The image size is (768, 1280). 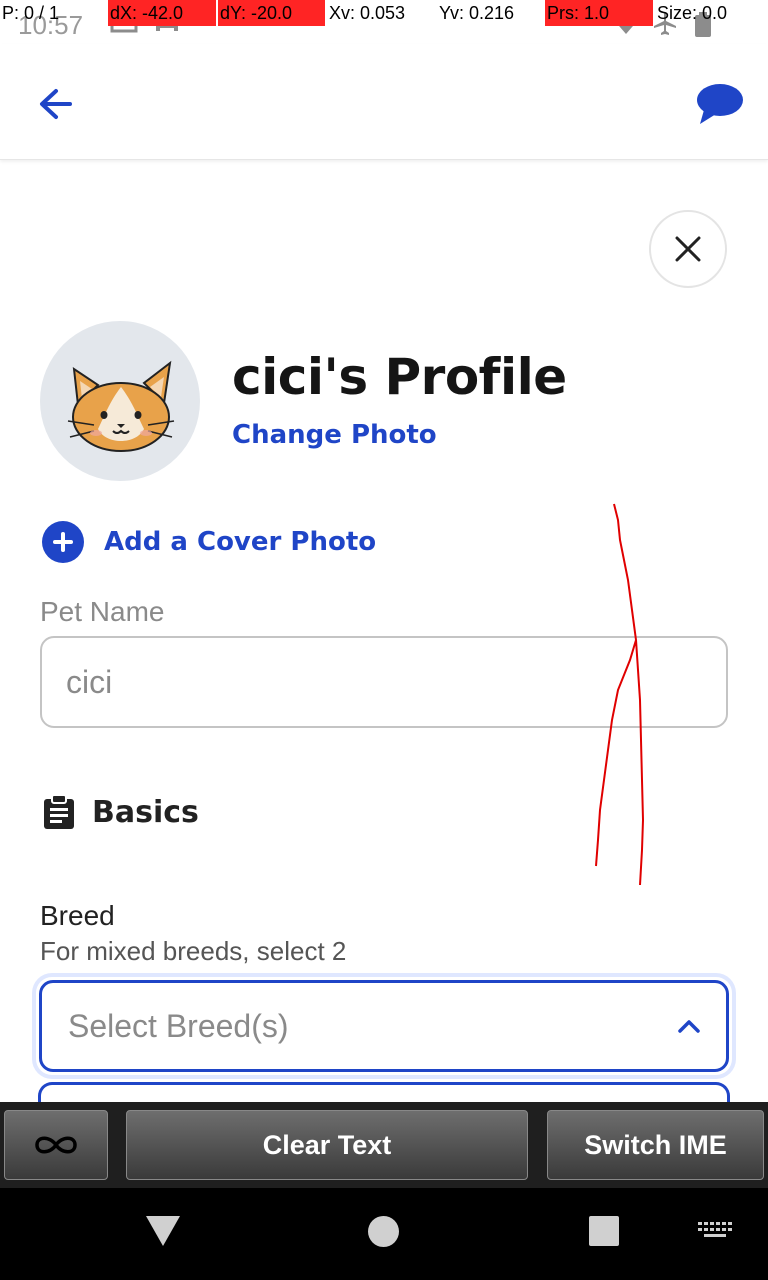 I want to click on nav-back-icon, so click(x=163, y=1231).